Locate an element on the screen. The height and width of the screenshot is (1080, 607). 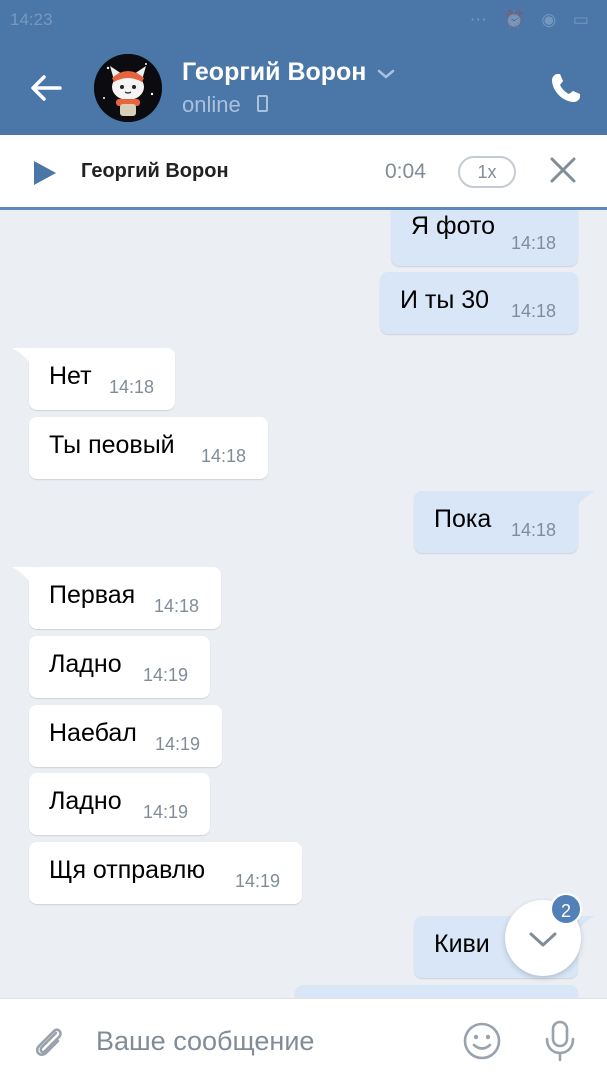
message-input-bar is located at coordinates (303, 1039).